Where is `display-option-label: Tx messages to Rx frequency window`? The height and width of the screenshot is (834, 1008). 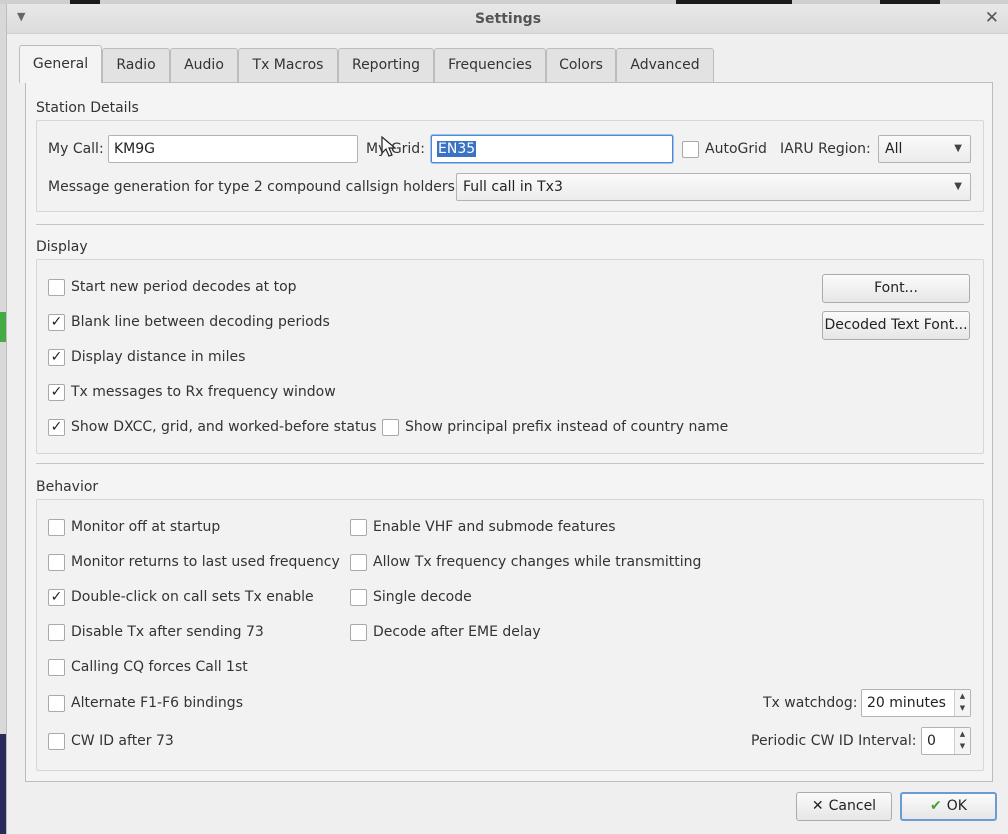
display-option-label: Tx messages to Rx frequency window is located at coordinates (203, 392).